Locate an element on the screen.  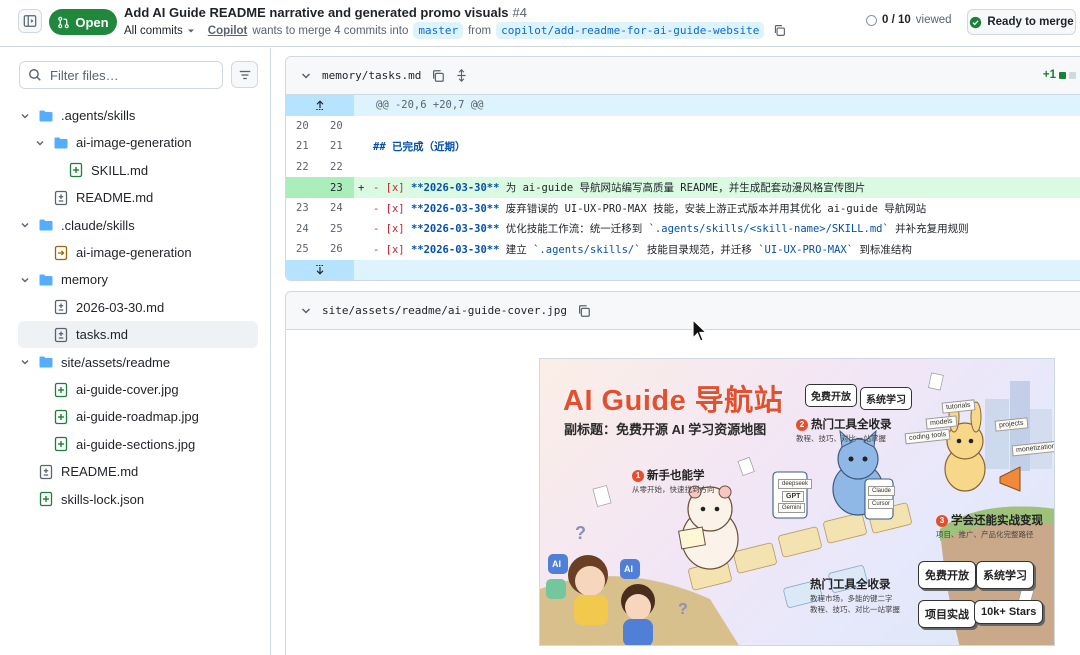
task-checkbox-text: - [x] is located at coordinates (392, 208).